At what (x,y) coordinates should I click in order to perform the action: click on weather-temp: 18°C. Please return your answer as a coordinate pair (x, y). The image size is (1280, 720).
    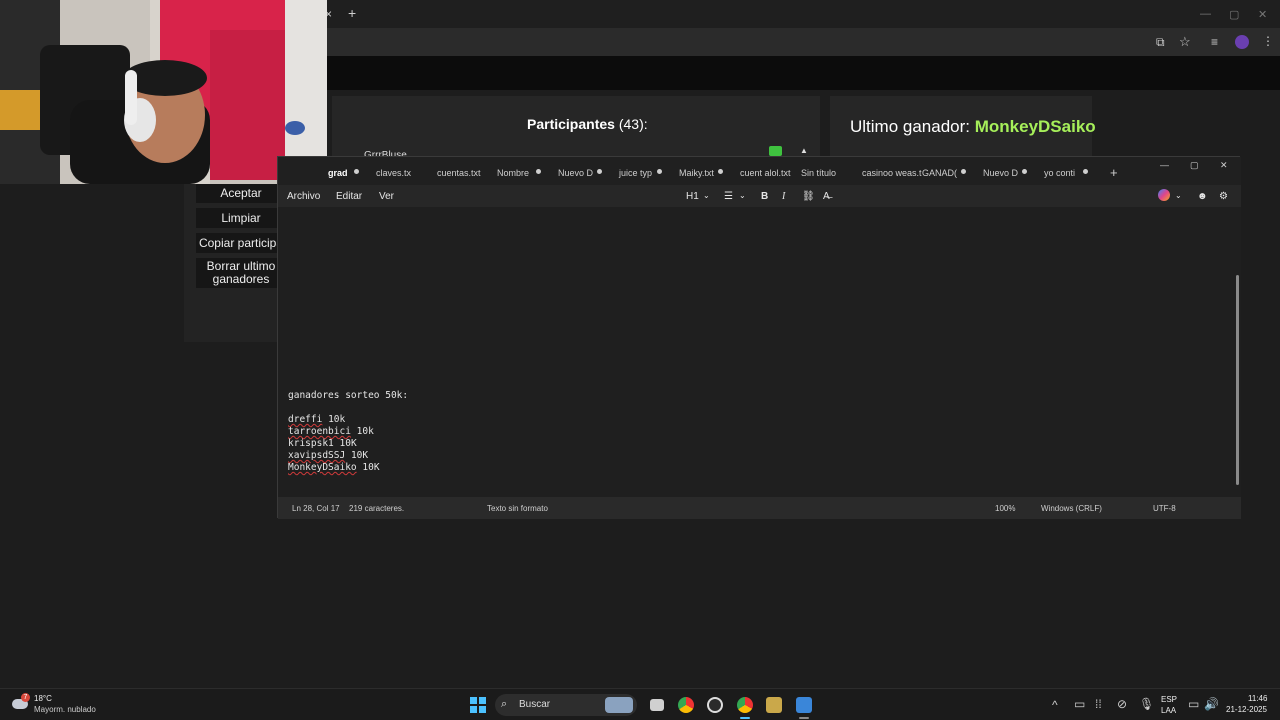
    Looking at the image, I should click on (43, 698).